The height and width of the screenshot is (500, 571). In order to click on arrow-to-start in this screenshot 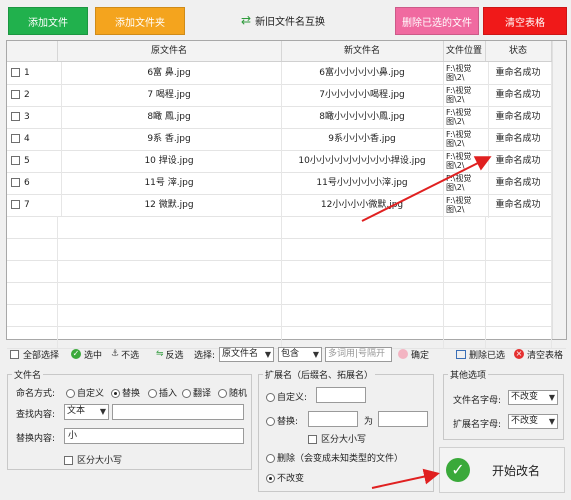, I will do `click(405, 478)`.